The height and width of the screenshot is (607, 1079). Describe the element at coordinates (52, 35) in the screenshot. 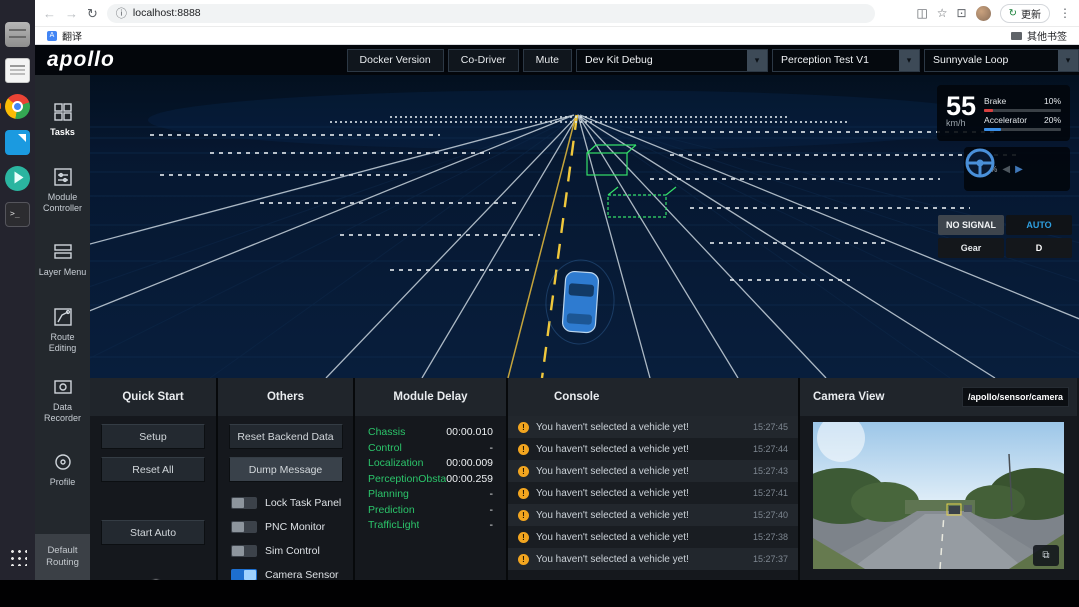

I see `translate-icon: A` at that location.